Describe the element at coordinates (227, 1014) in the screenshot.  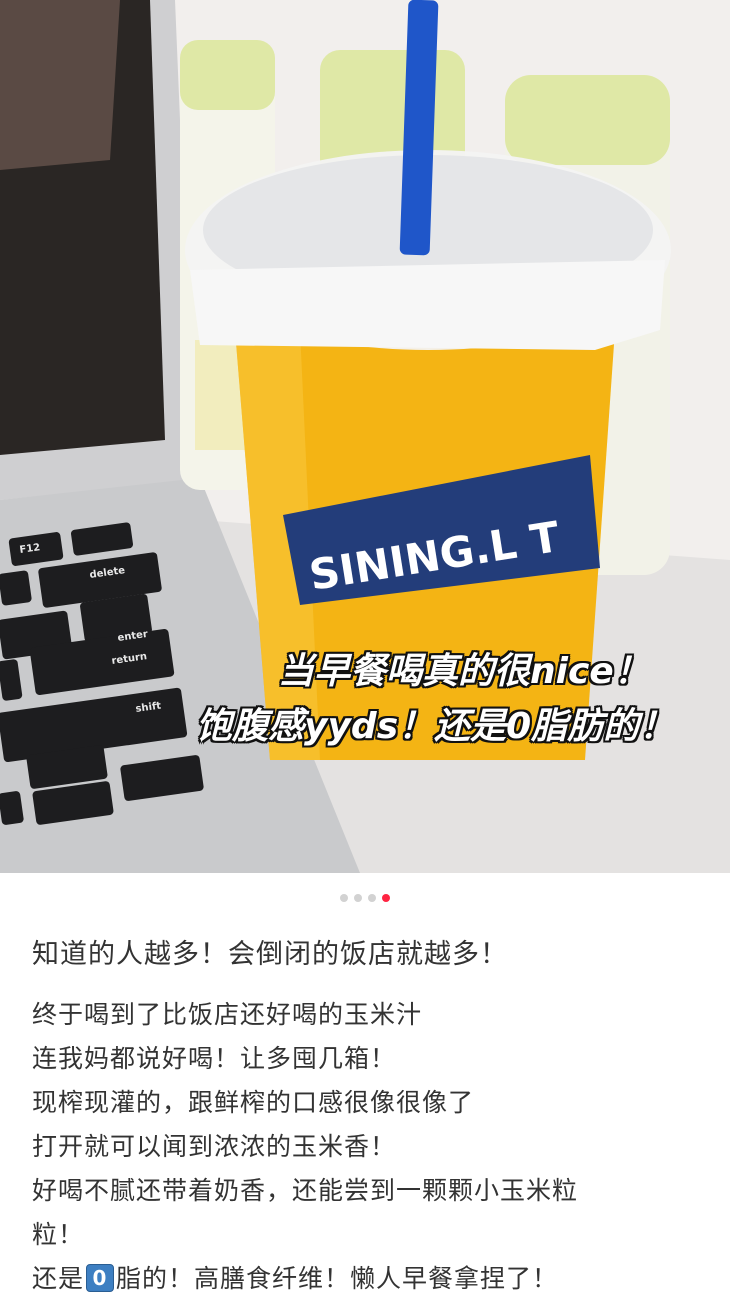
I see `post-body-line: 终于喝到了比饭店还好喝的玉米汁` at that location.